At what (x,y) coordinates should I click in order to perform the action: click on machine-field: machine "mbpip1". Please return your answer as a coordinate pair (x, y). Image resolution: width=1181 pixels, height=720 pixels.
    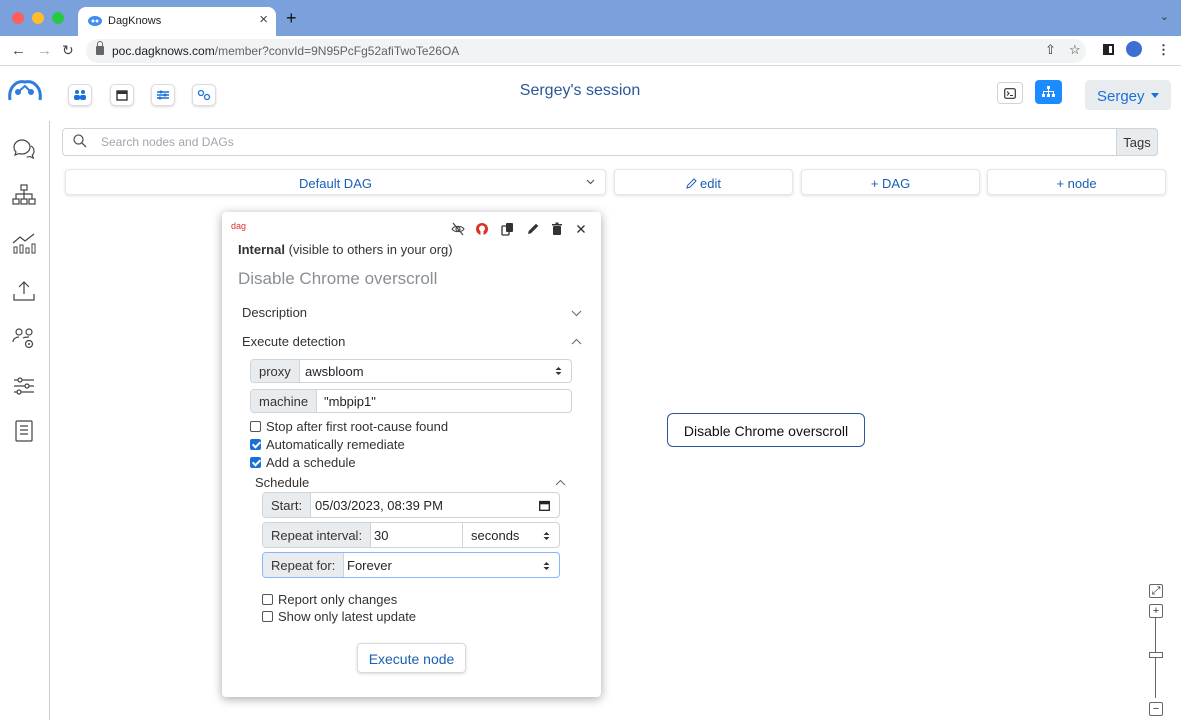
    Looking at the image, I should click on (411, 401).